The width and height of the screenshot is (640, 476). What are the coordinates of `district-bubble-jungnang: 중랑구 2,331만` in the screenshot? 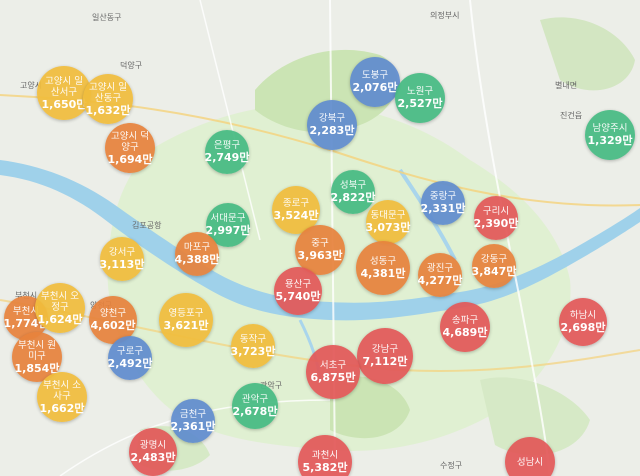 It's located at (443, 203).